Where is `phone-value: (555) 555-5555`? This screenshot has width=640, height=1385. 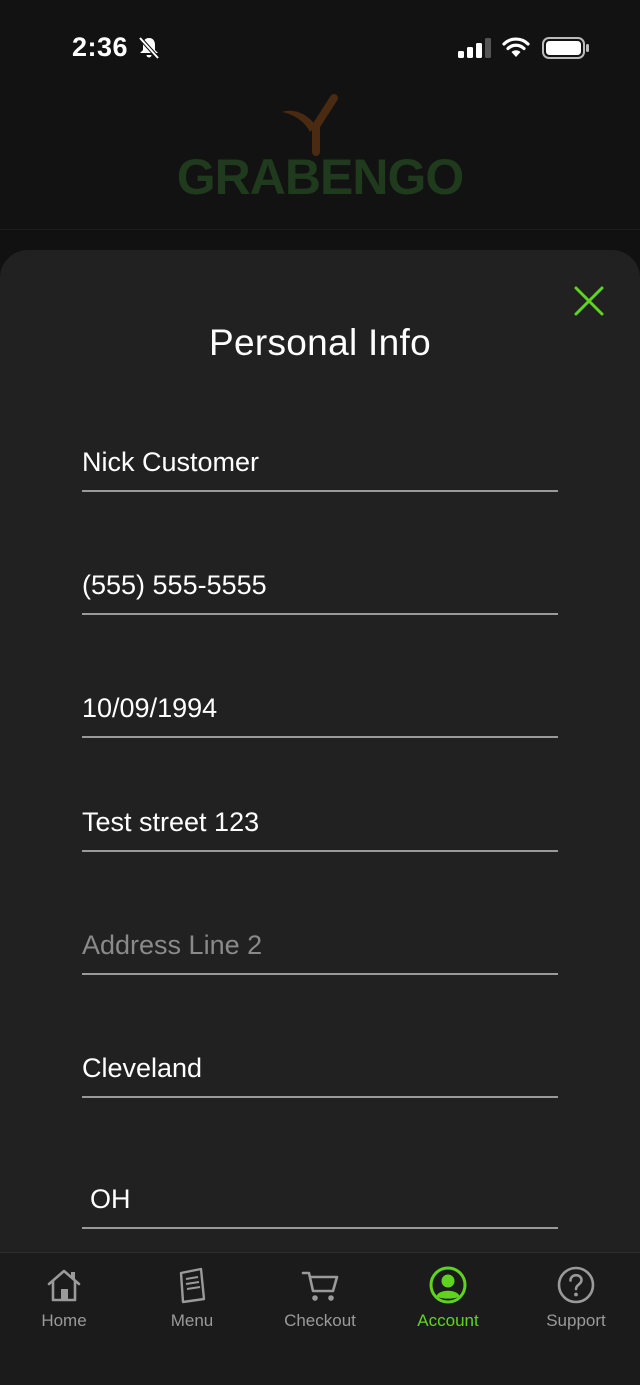
phone-value: (555) 555-5555 is located at coordinates (174, 585).